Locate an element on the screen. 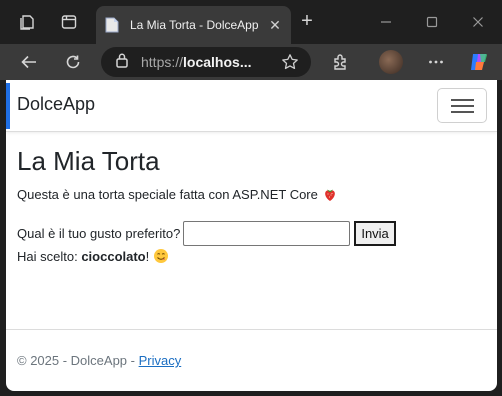 The image size is (502, 396). result-line: Hai scelto: cioccolato! is located at coordinates (93, 257).